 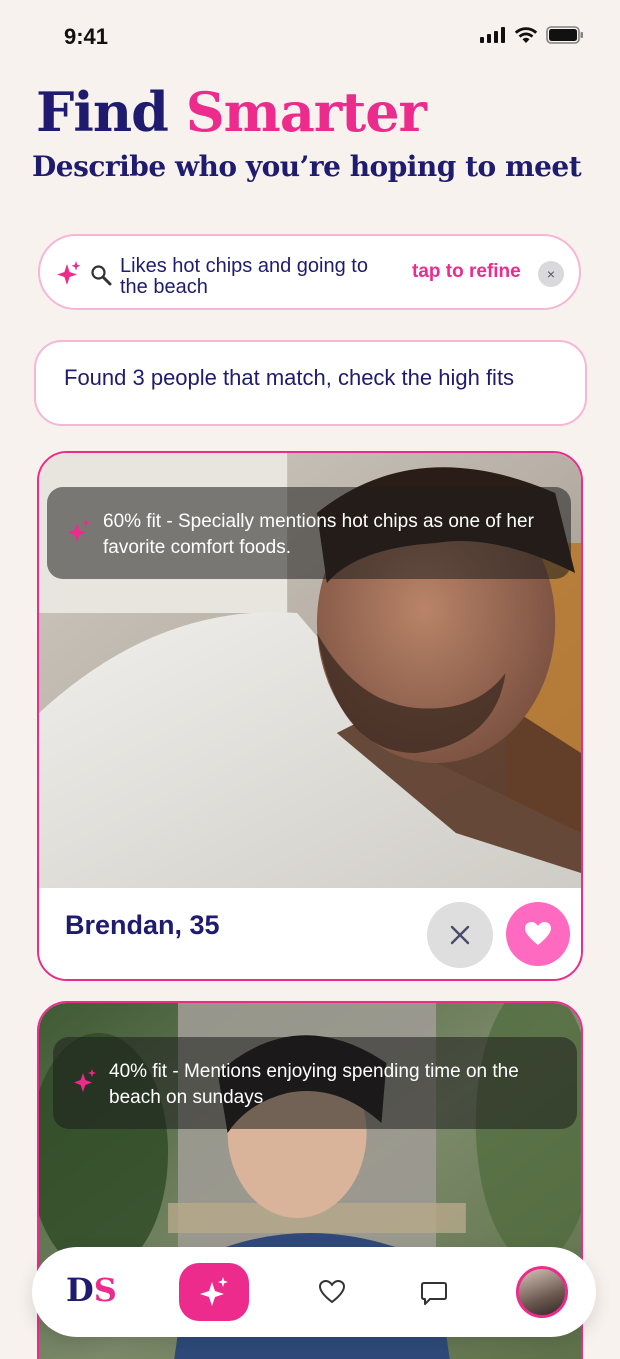 I want to click on card-footer: Brendan, 35, so click(x=310, y=933).